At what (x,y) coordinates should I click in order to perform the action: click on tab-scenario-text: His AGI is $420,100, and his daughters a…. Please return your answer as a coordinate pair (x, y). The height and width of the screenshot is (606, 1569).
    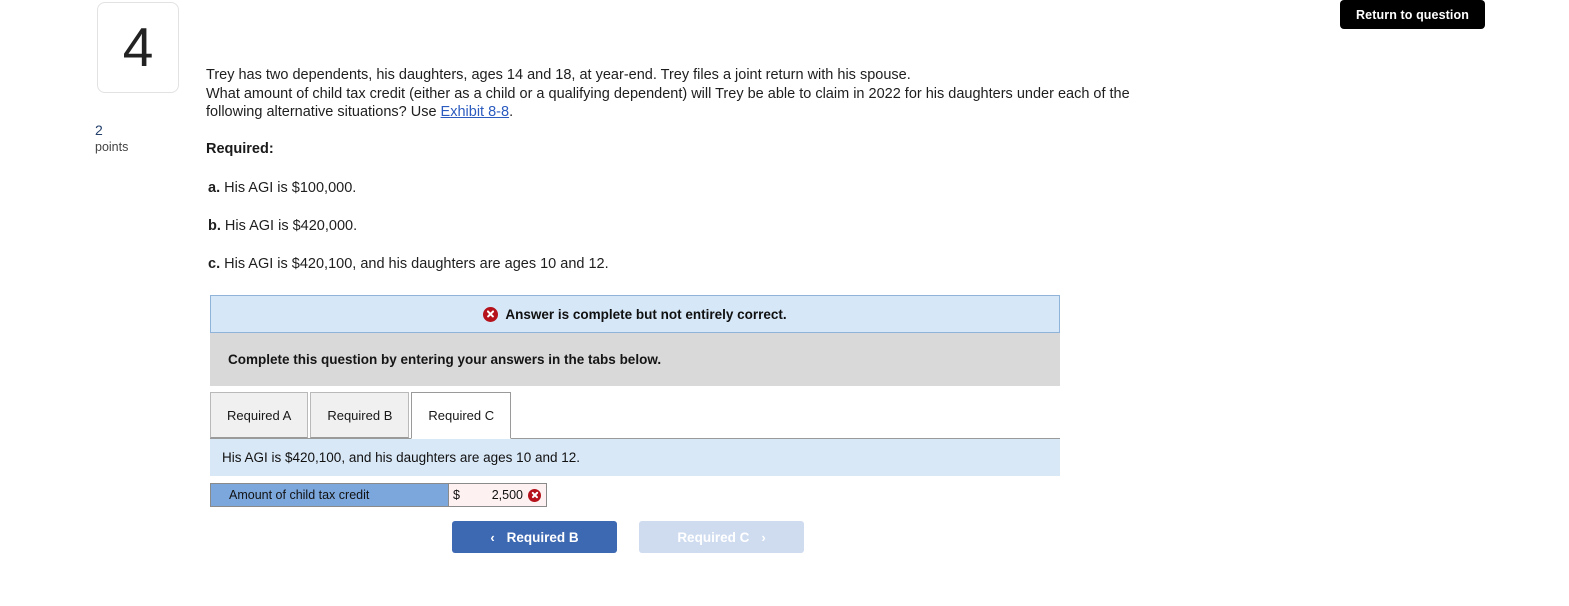
    Looking at the image, I should click on (401, 457).